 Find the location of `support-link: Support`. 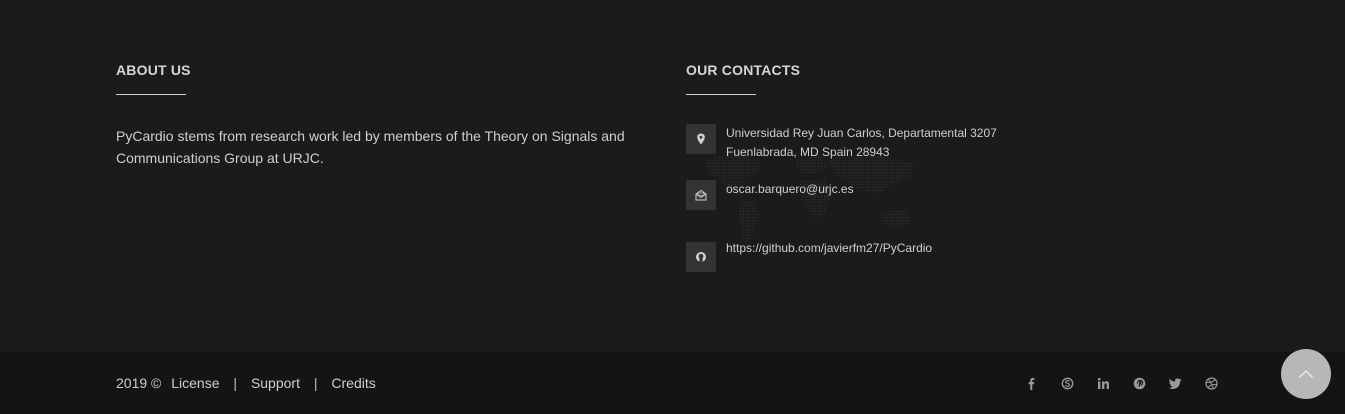

support-link: Support is located at coordinates (275, 383).